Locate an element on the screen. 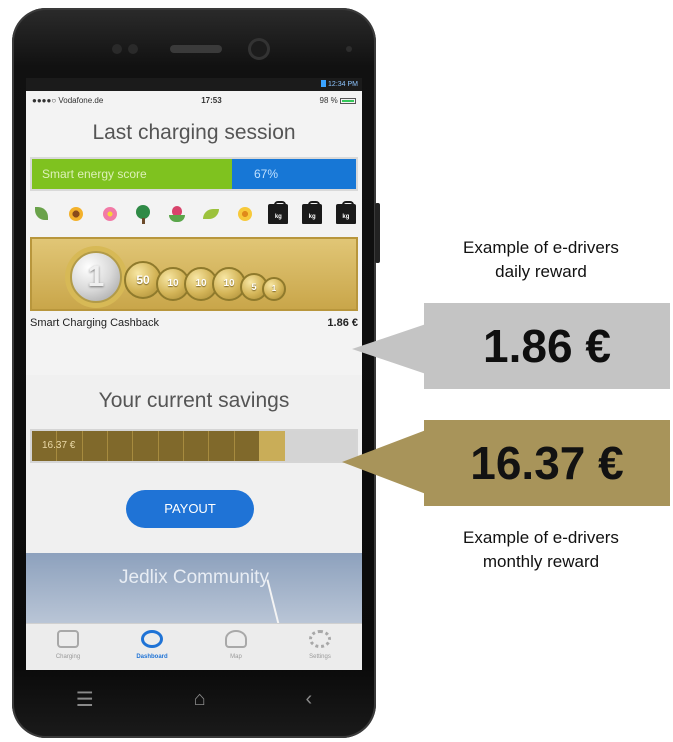 The height and width of the screenshot is (742, 673). caption-line: monthly reward is located at coordinates (541, 561).